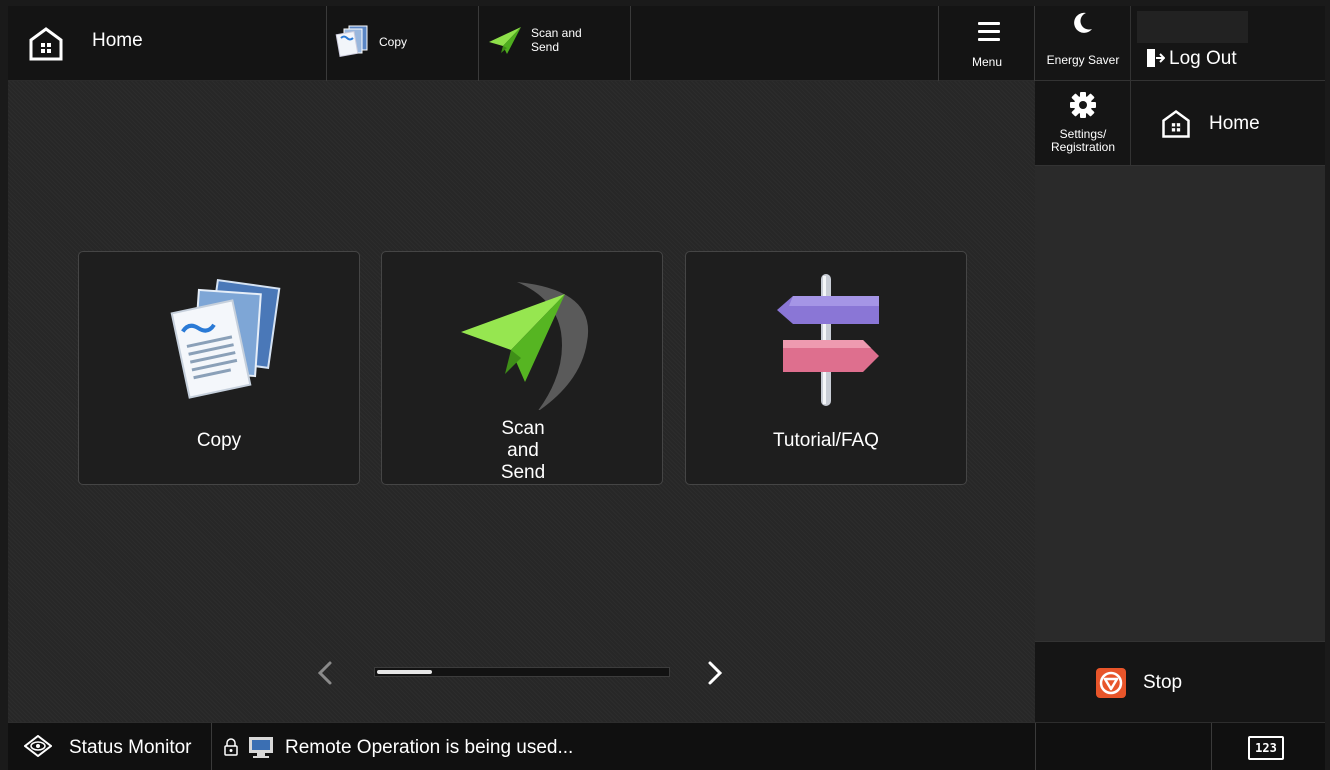 The height and width of the screenshot is (770, 1330). What do you see at coordinates (38, 746) in the screenshot?
I see `status-monitor-icon` at bounding box center [38, 746].